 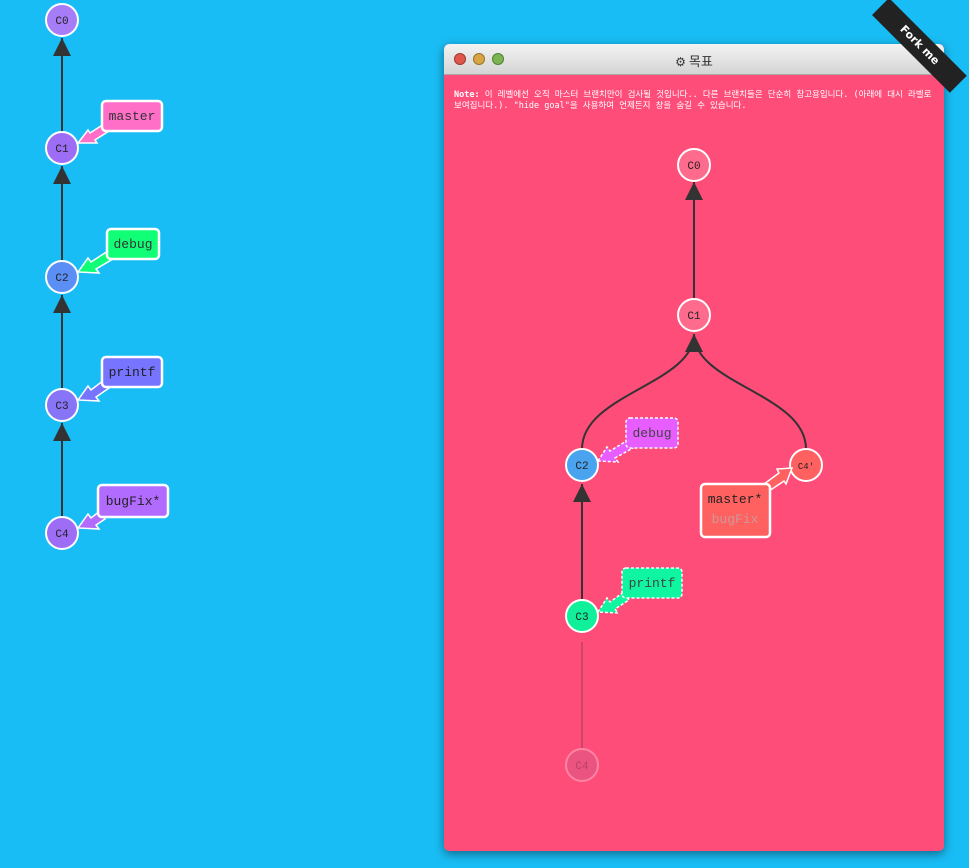 I want to click on branch-debug: debug, so click(x=118, y=250).